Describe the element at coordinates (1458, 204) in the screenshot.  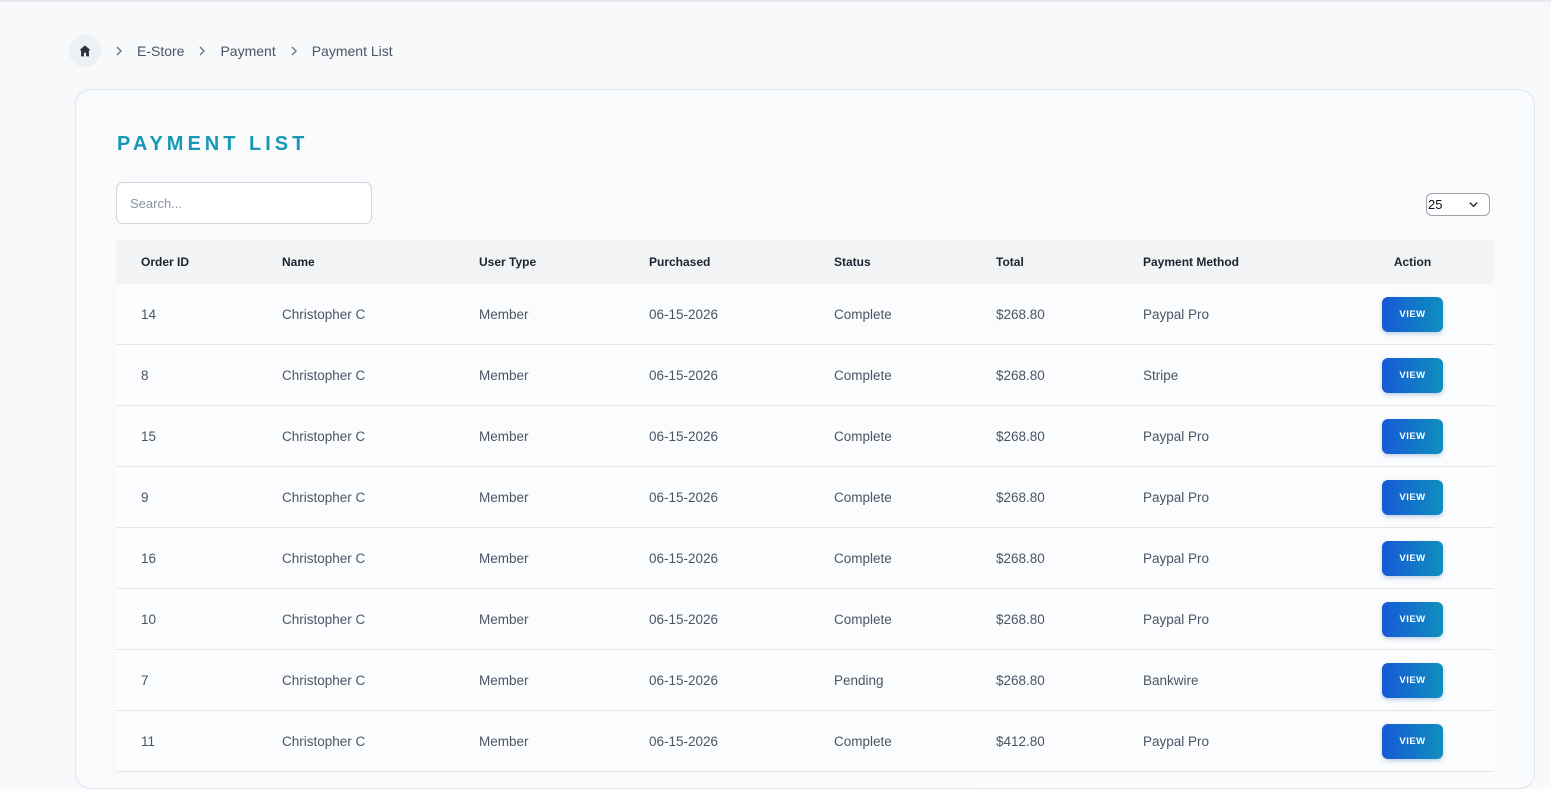
I see `per-page-select: 25` at that location.